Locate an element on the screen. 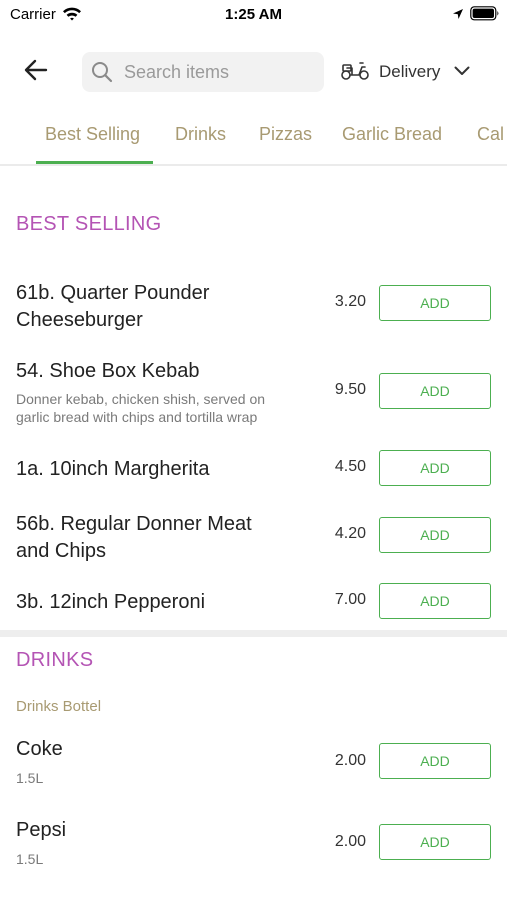  item-price: 9.50 is located at coordinates (350, 389).